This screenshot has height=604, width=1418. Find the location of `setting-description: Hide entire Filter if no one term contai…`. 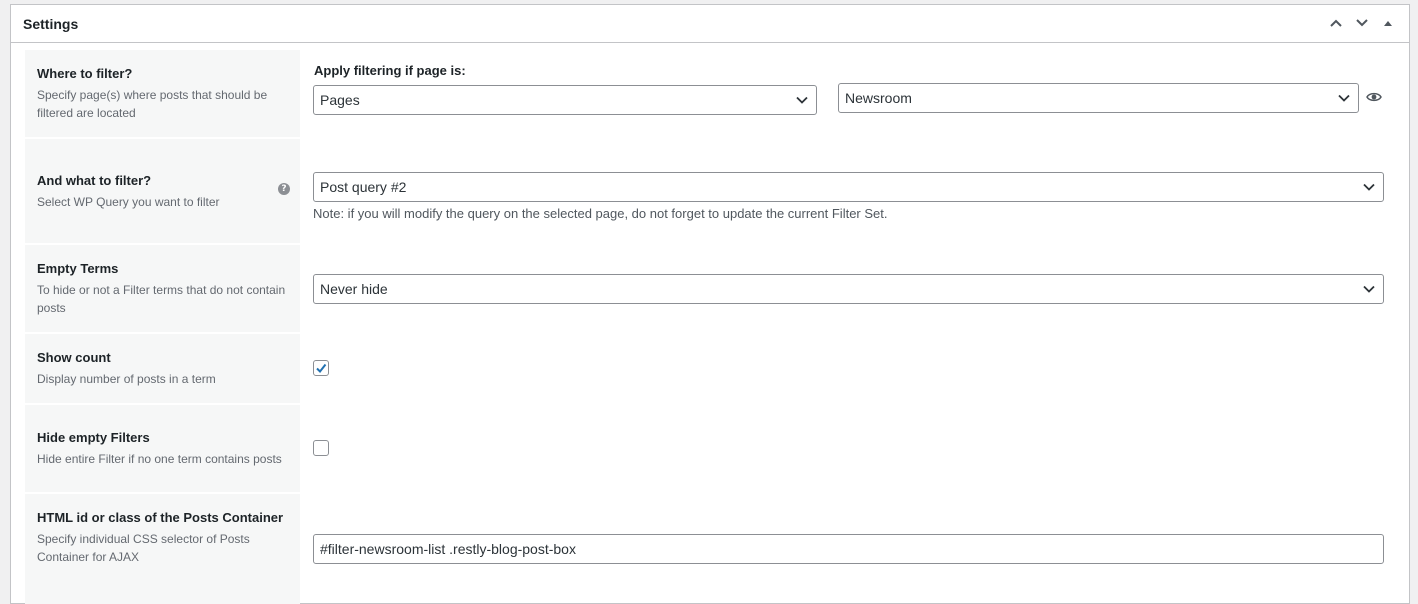

setting-description: Hide entire Filter if no one term contai… is located at coordinates (159, 459).